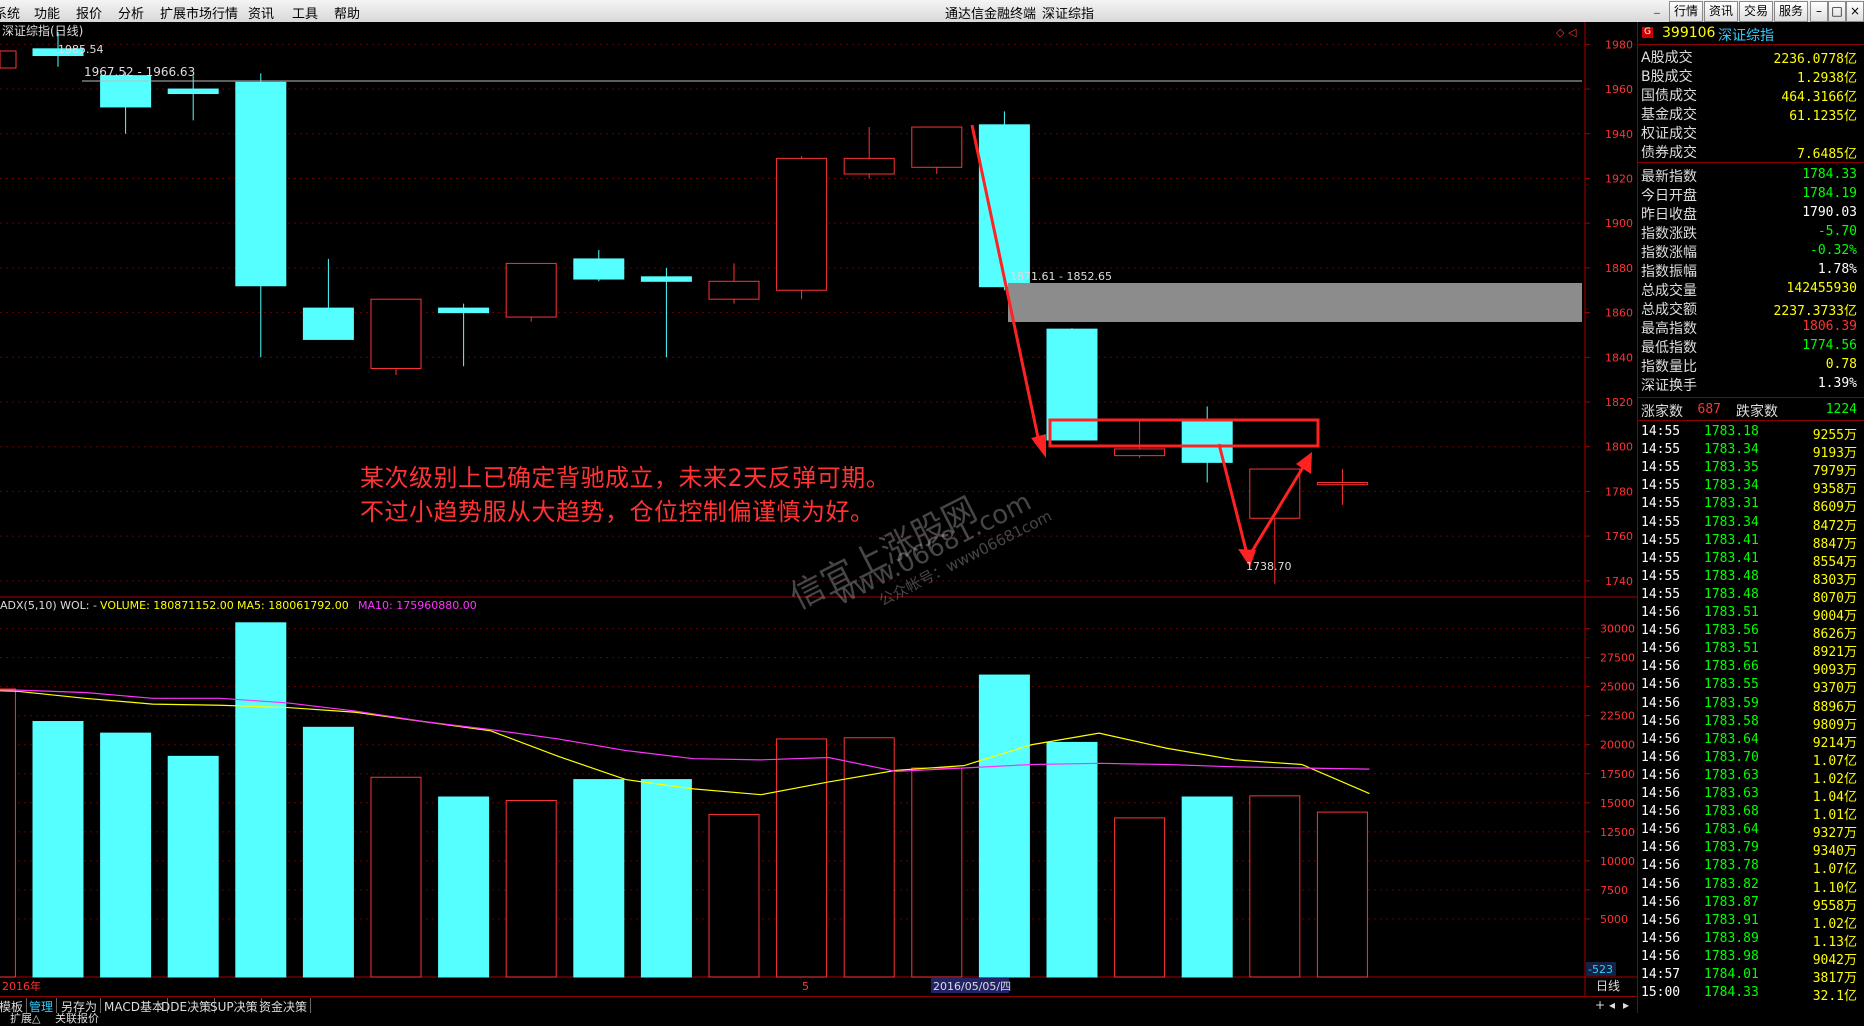 The image size is (1864, 1026). Describe the element at coordinates (77, 1018) in the screenshot. I see `status-related-quote: 关联报价` at that location.